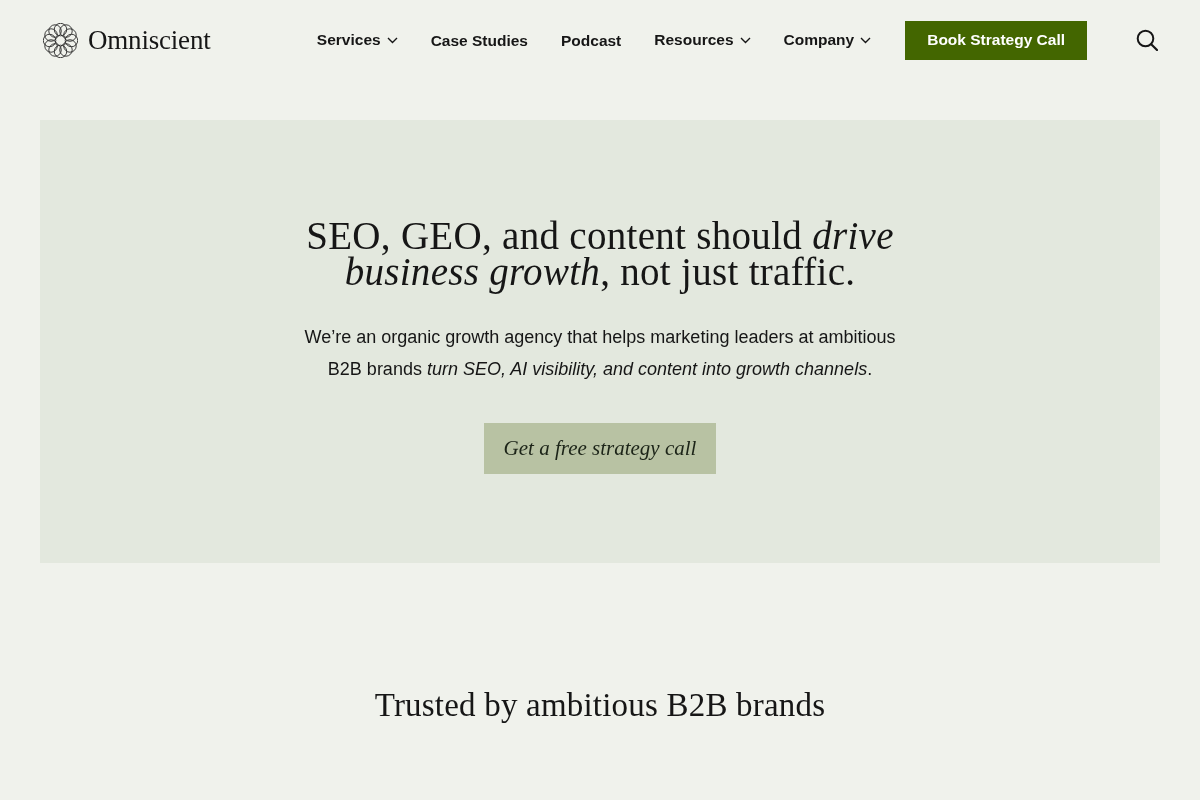 The width and height of the screenshot is (1200, 800). Describe the element at coordinates (357, 40) in the screenshot. I see `nav-menu-link: Services` at that location.